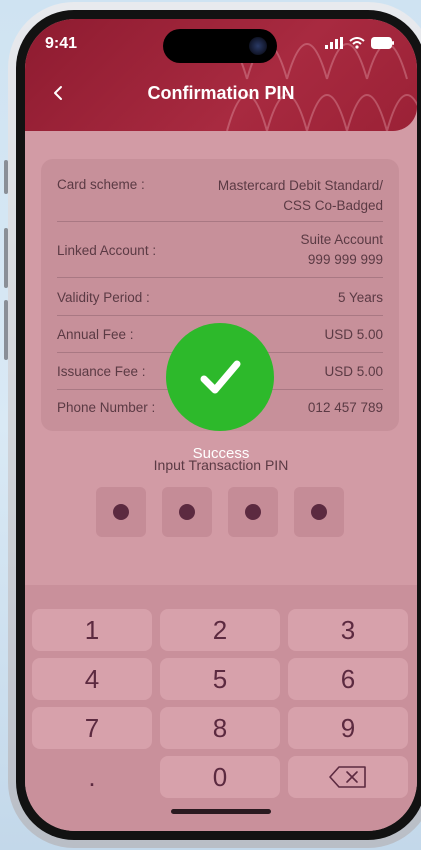  Describe the element at coordinates (221, 75) in the screenshot. I see `header: 9:41 Confirmation PIN` at that location.